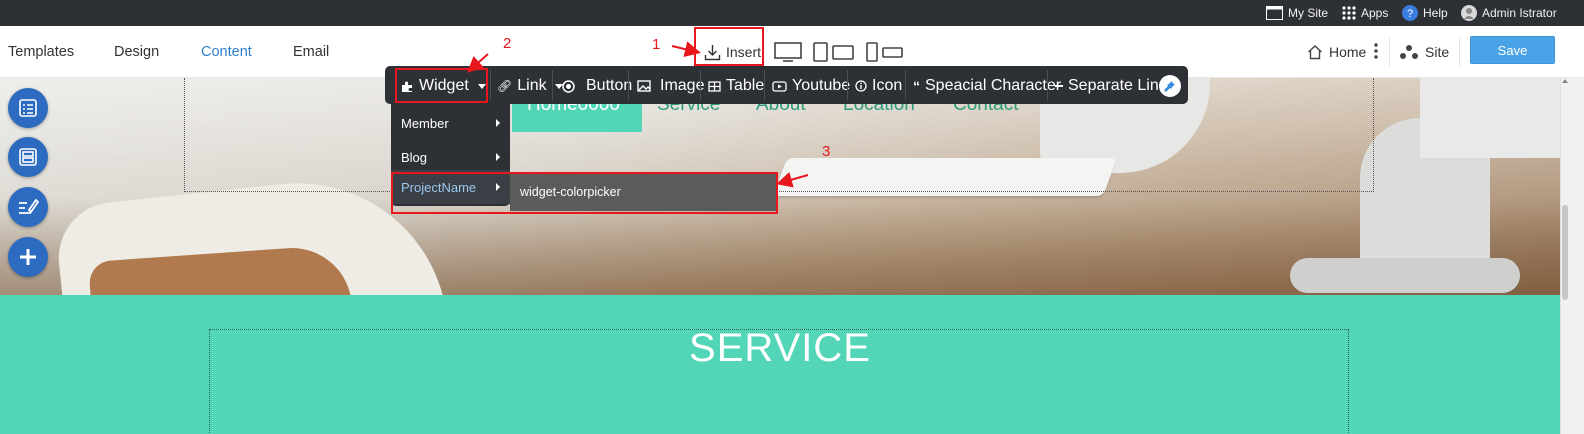 The width and height of the screenshot is (1584, 434). I want to click on scroll-up-arrow-icon, so click(1565, 81).